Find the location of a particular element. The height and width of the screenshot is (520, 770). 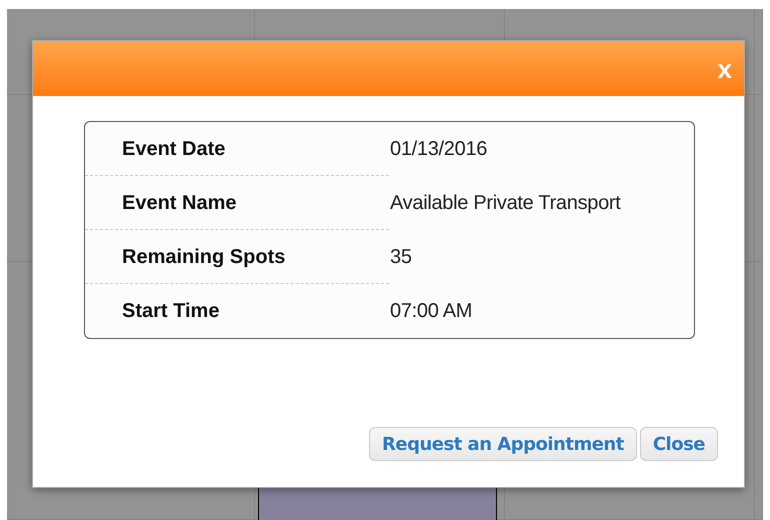

detail-value: Available Private Transport is located at coordinates (505, 203).